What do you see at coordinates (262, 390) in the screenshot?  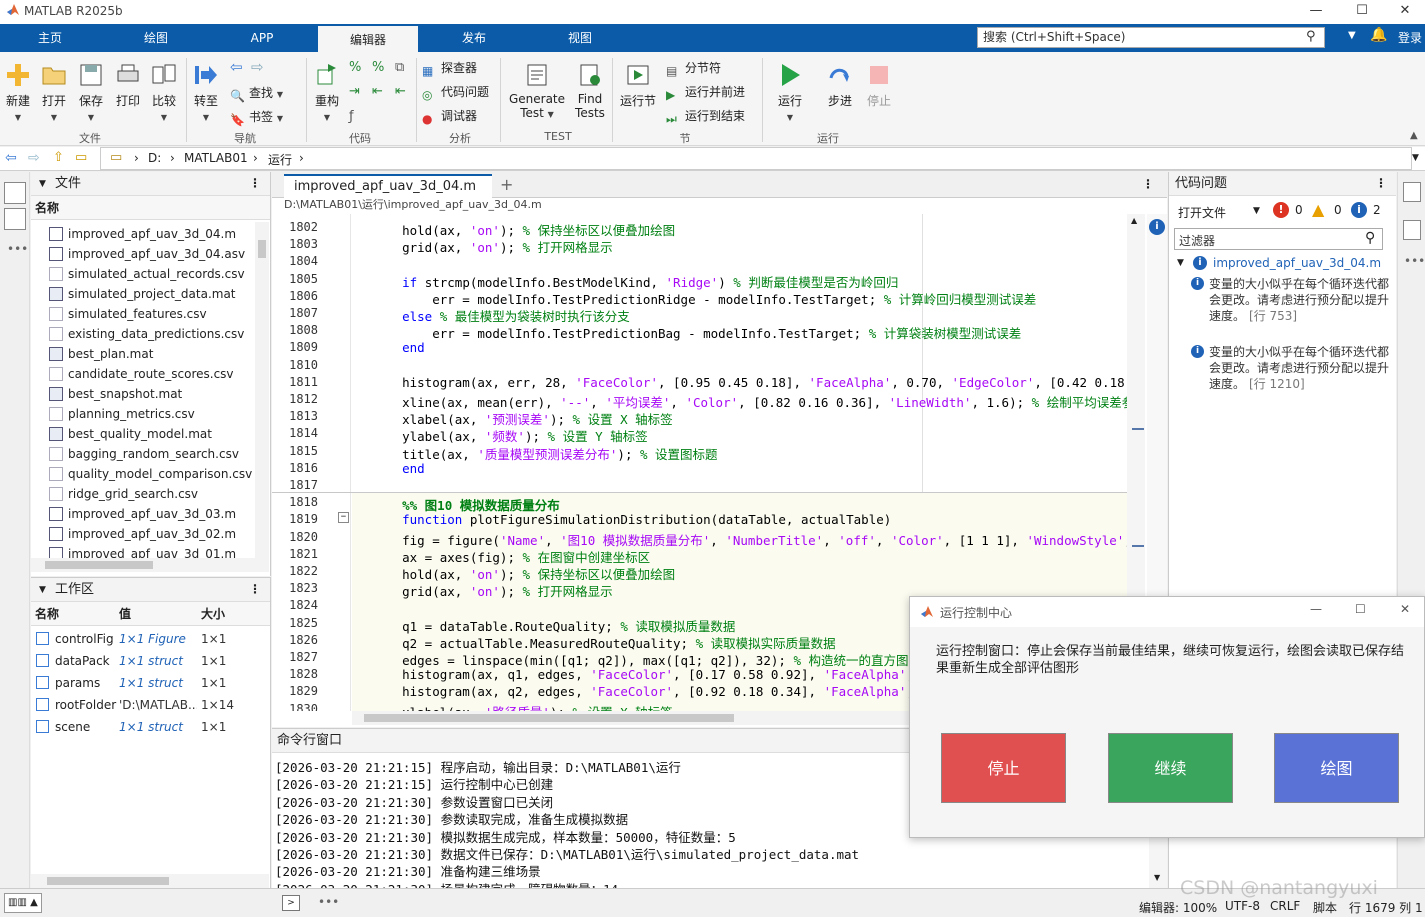 I see `files-vscrollbar` at bounding box center [262, 390].